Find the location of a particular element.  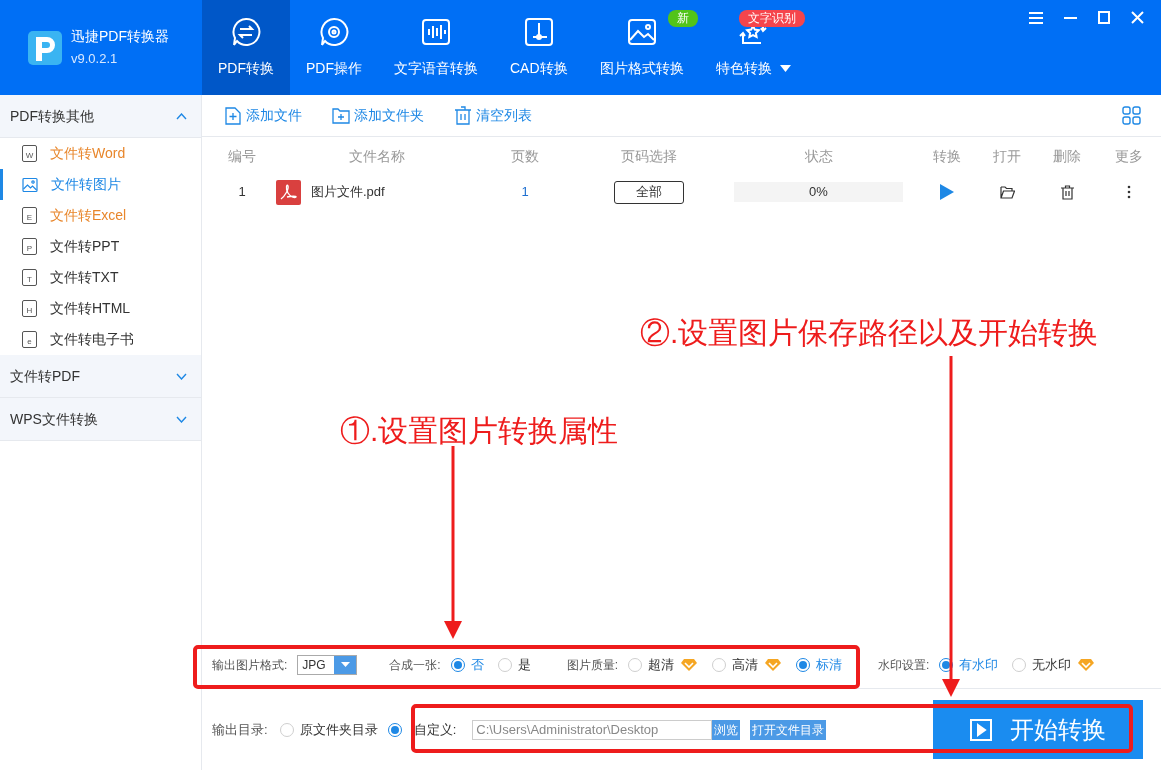

document-icon: T is located at coordinates (29, 277).